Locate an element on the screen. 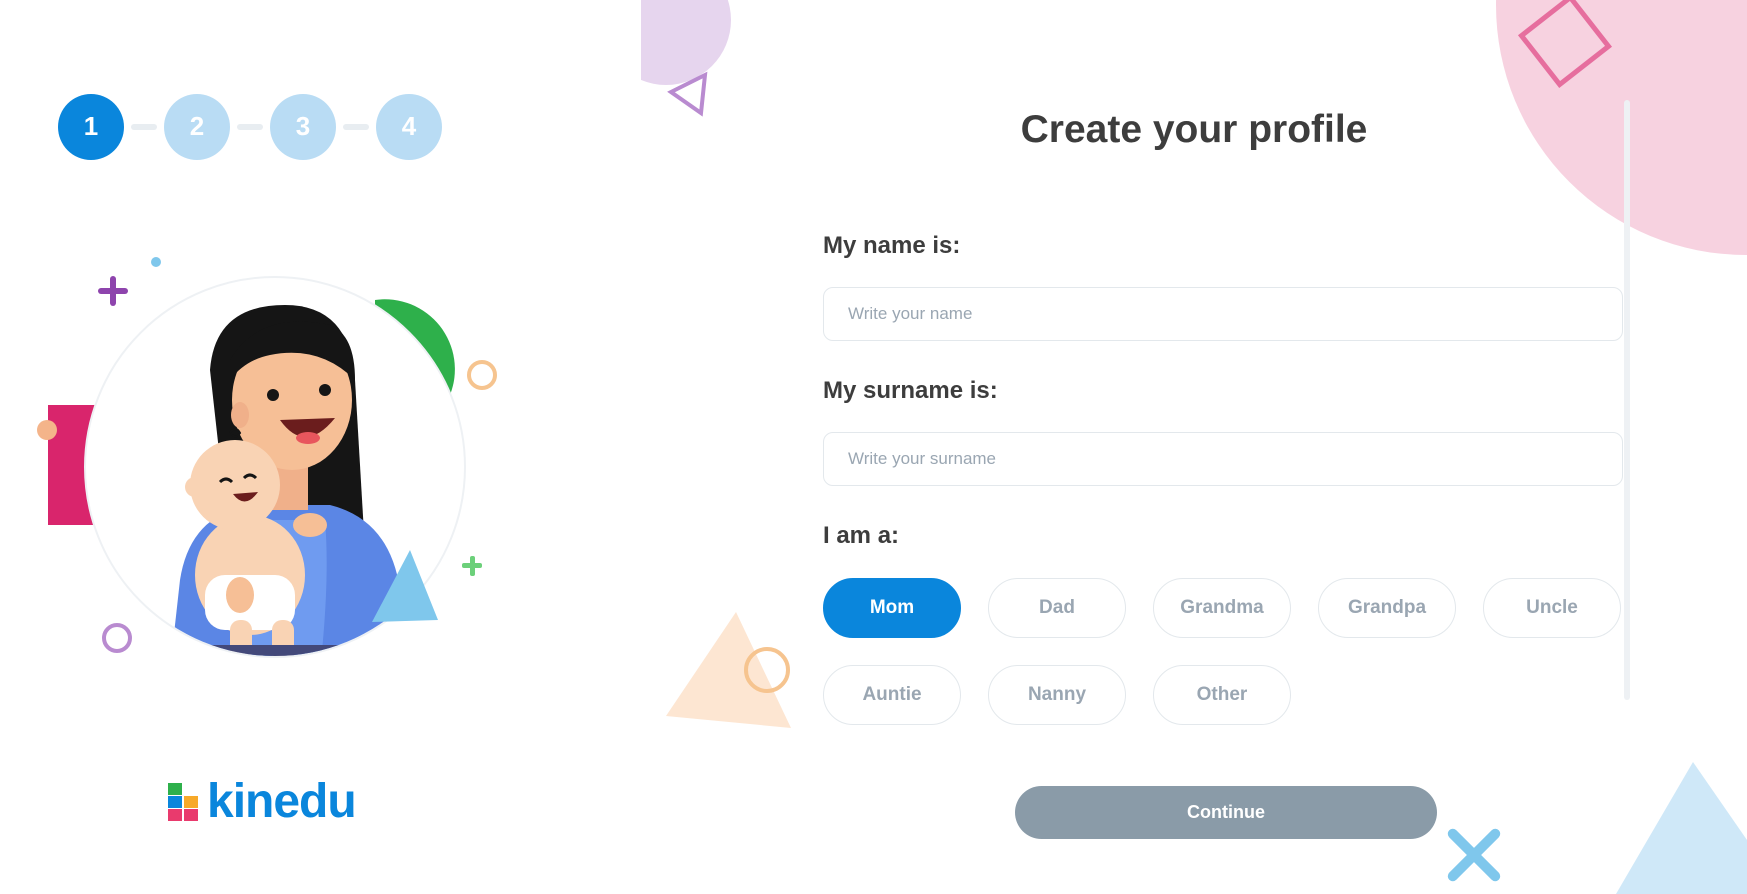  brand-name: kinedu is located at coordinates (282, 801).